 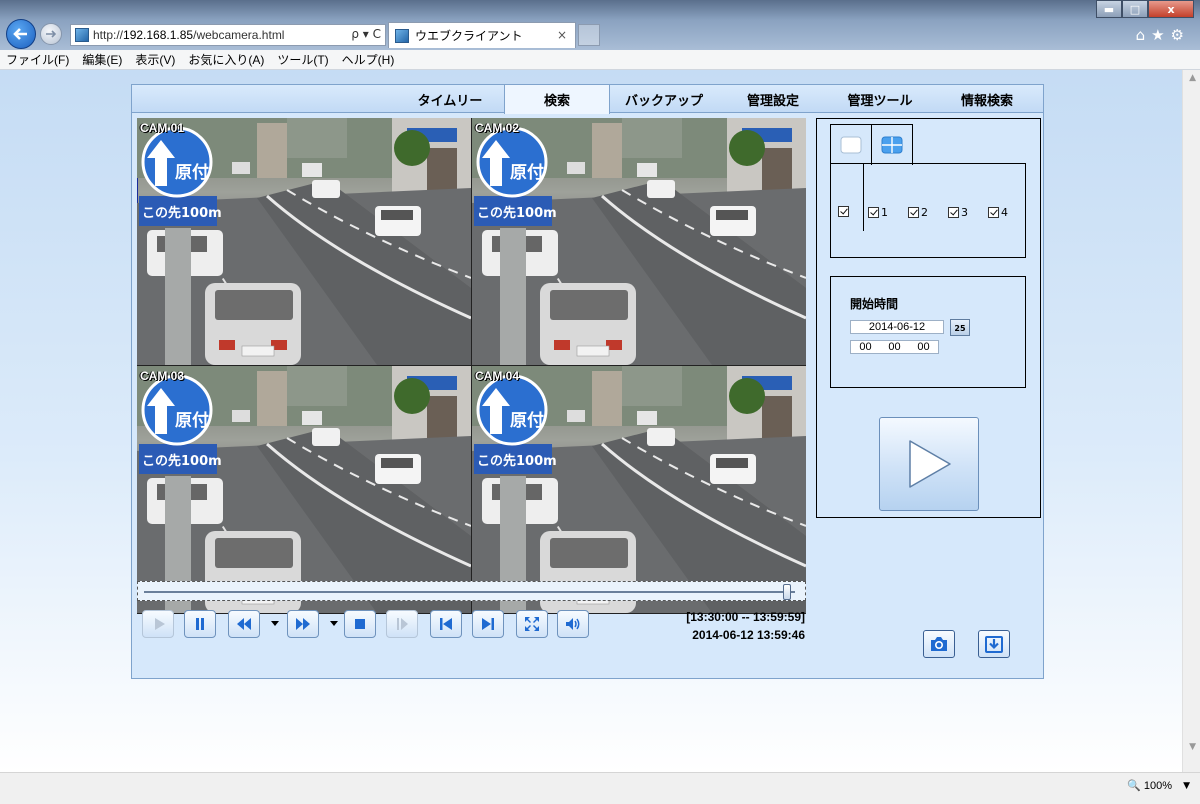 I want to click on fast-forward-button, so click(x=303, y=624).